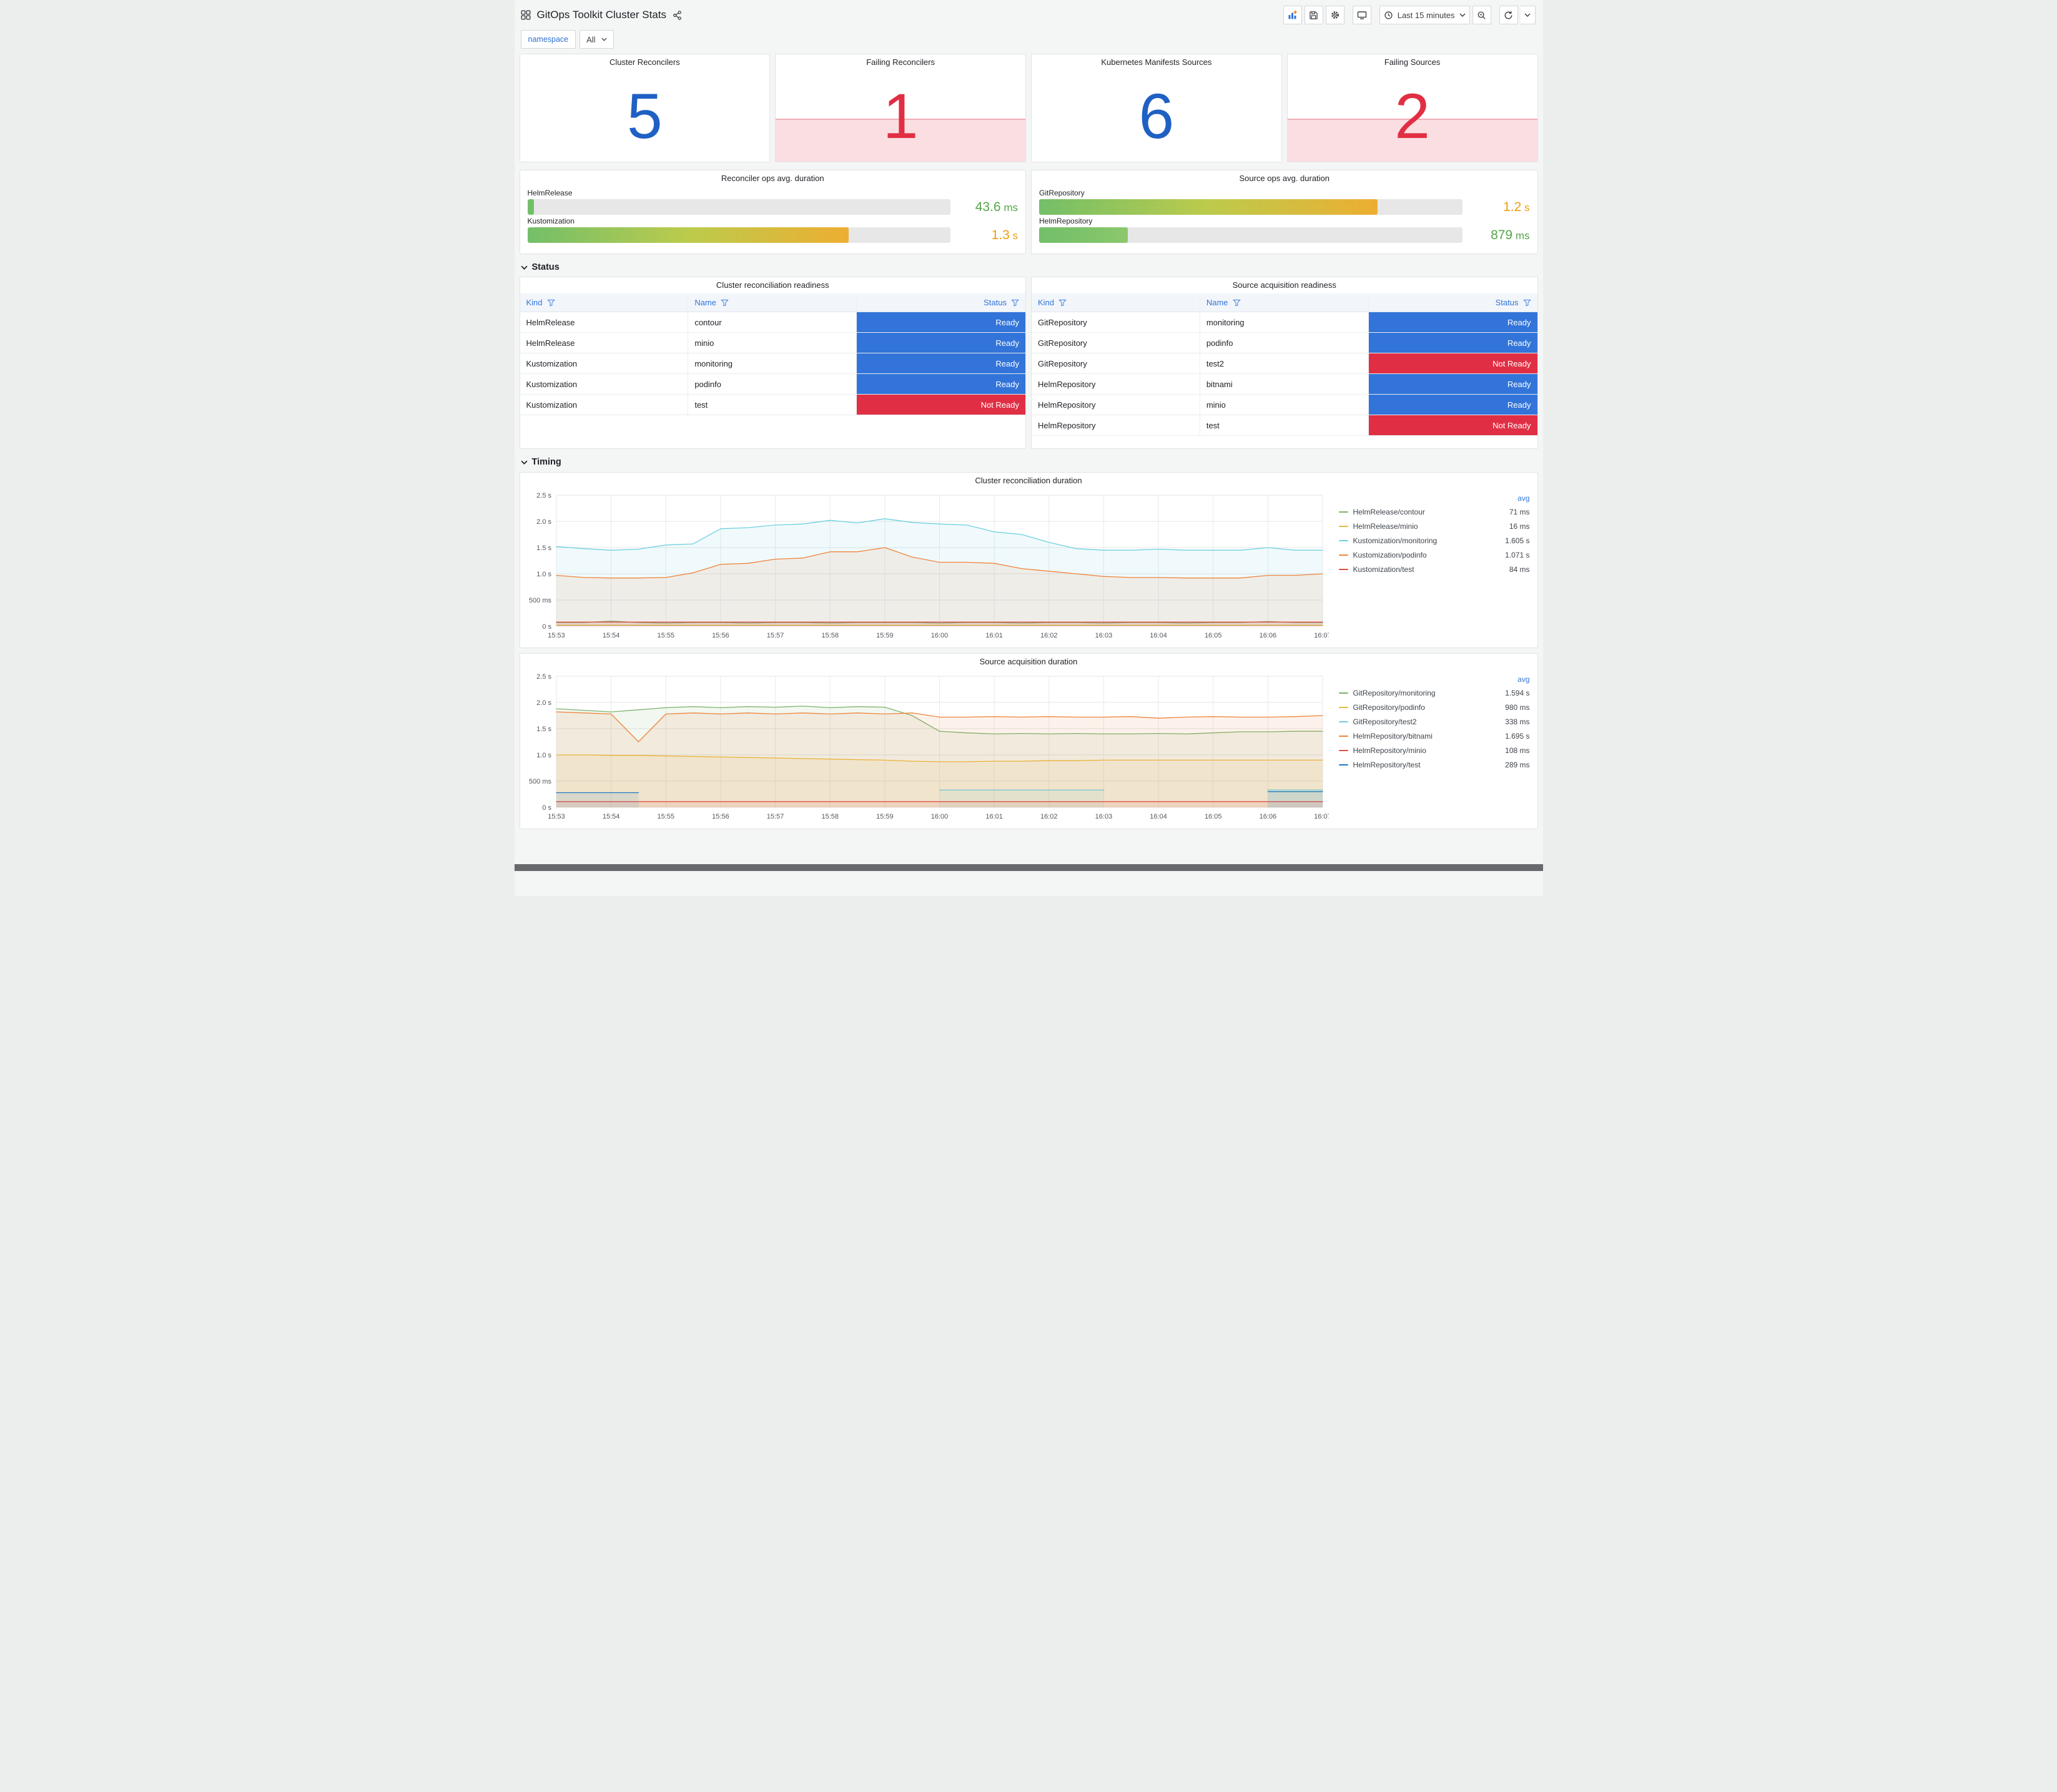 The height and width of the screenshot is (1792, 2057). Describe the element at coordinates (1434, 764) in the screenshot. I see `legend-item: HelmRepository/test 289 ms` at that location.